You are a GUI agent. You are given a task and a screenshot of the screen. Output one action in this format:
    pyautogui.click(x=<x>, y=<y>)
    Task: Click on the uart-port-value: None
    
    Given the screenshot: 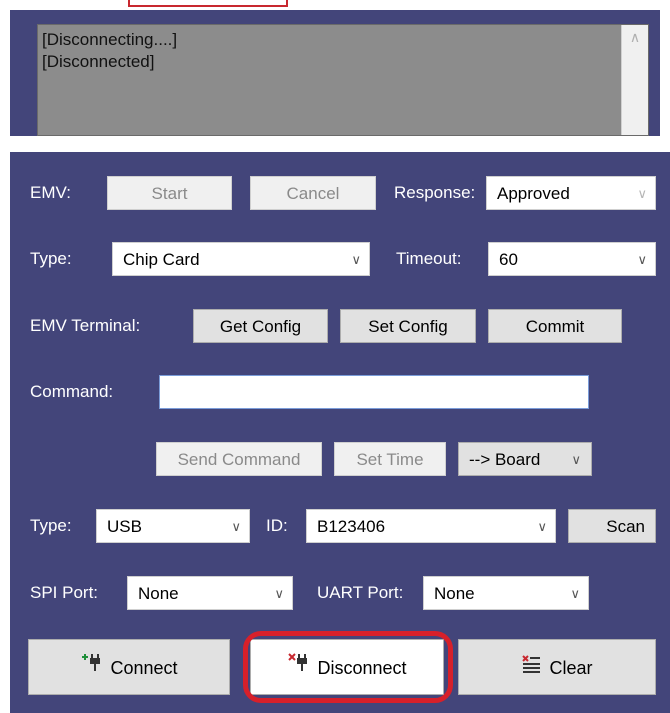 What is the action you would take?
    pyautogui.click(x=454, y=593)
    